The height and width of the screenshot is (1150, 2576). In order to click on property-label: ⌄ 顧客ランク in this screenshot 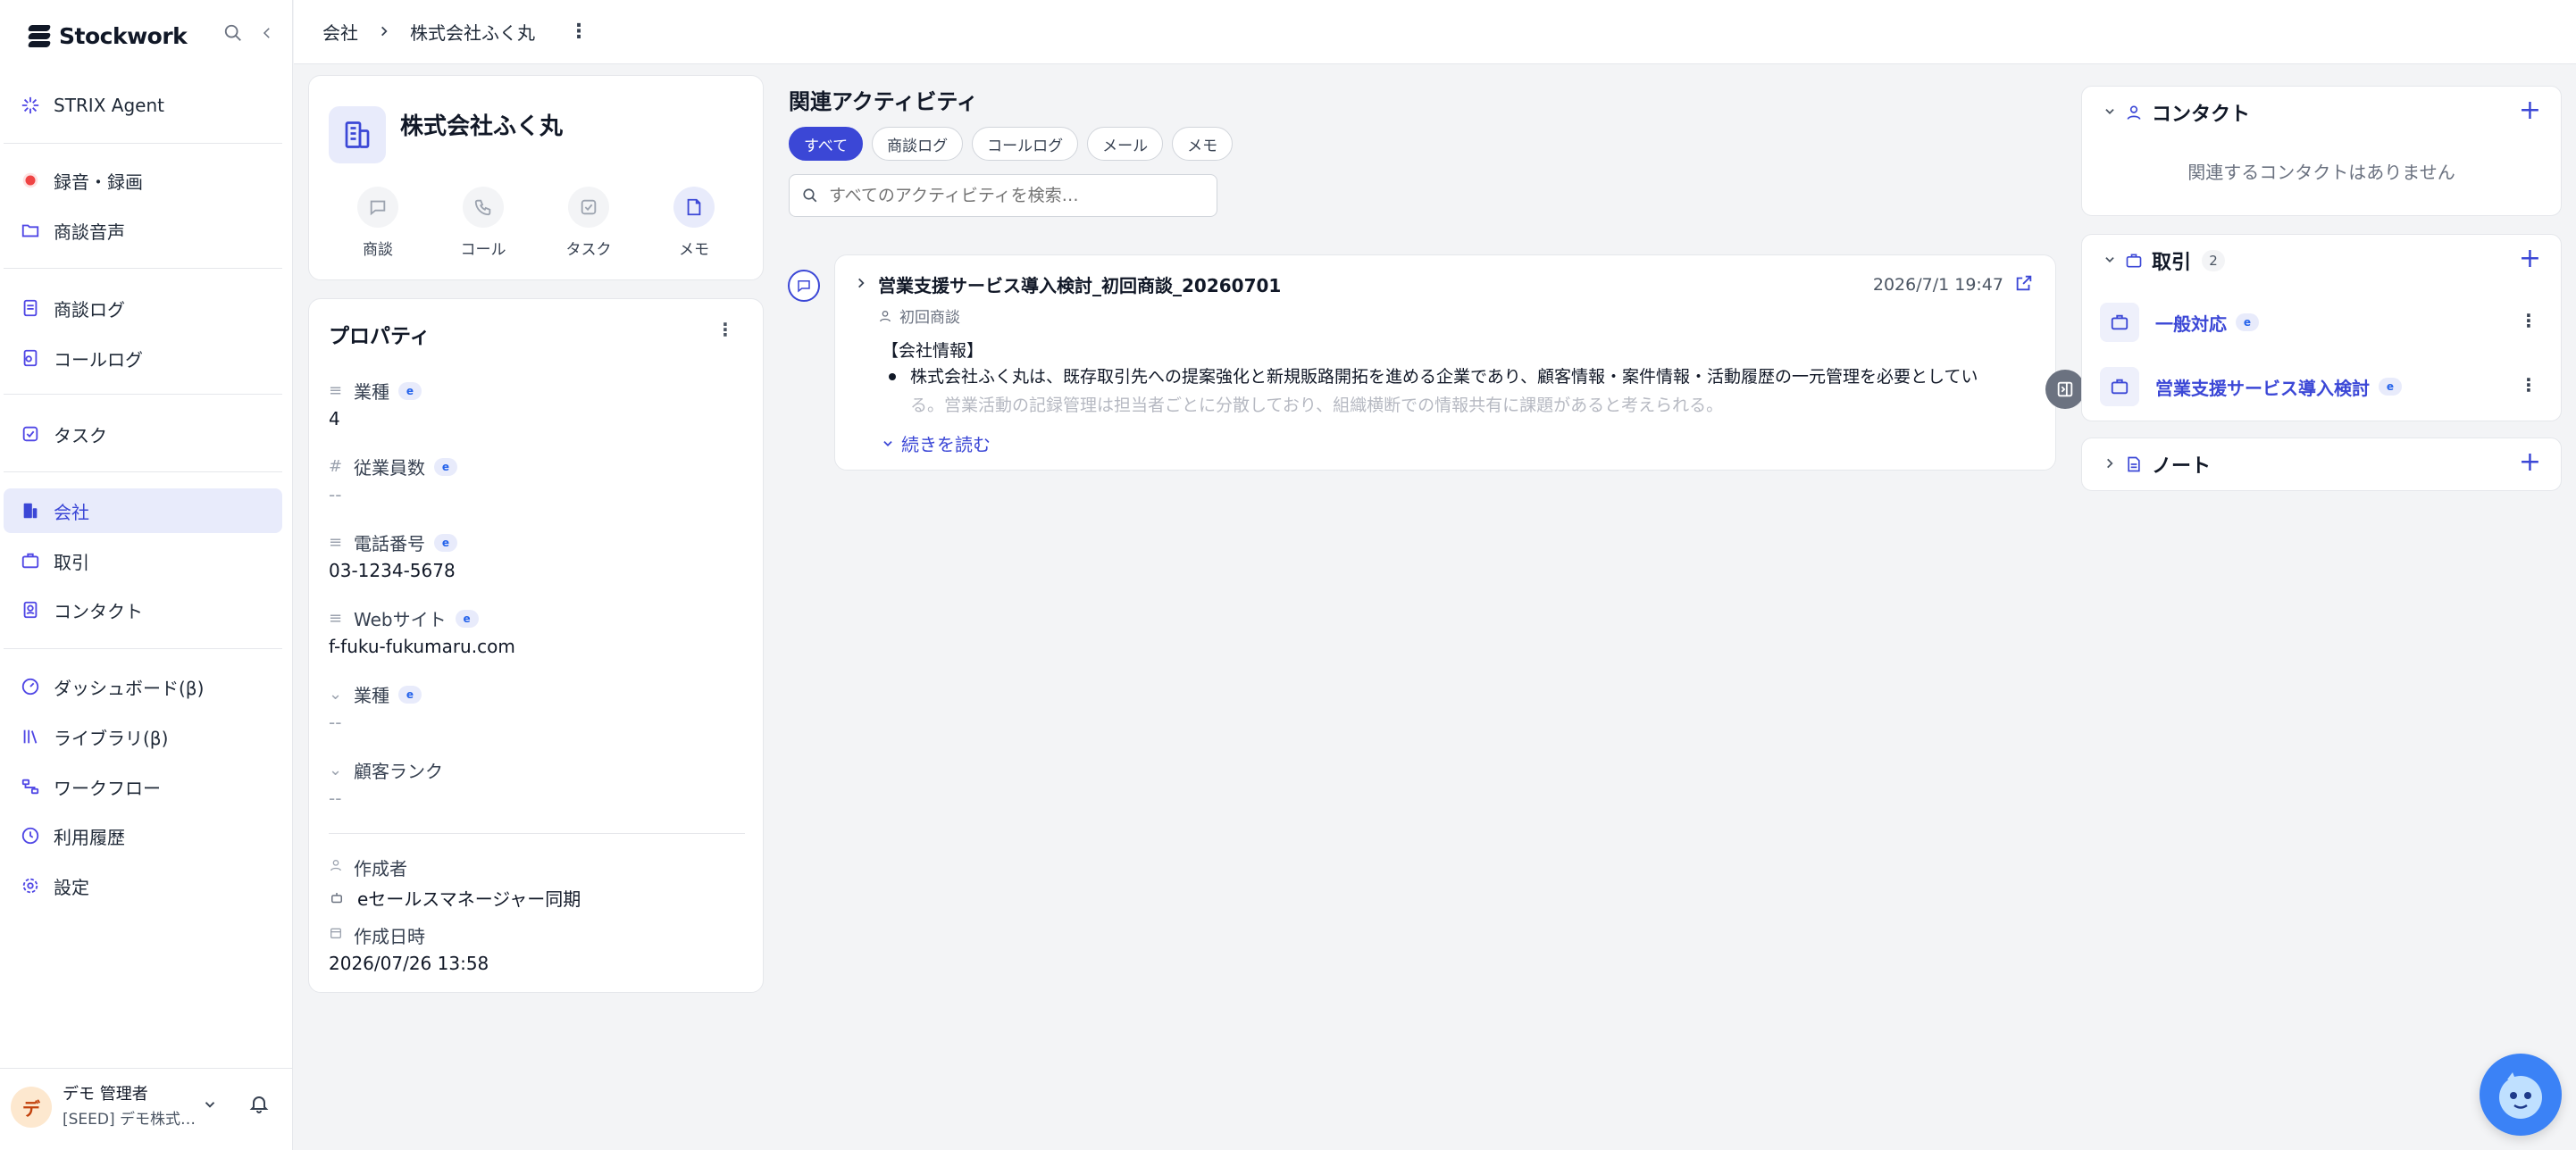, I will do `click(386, 770)`.